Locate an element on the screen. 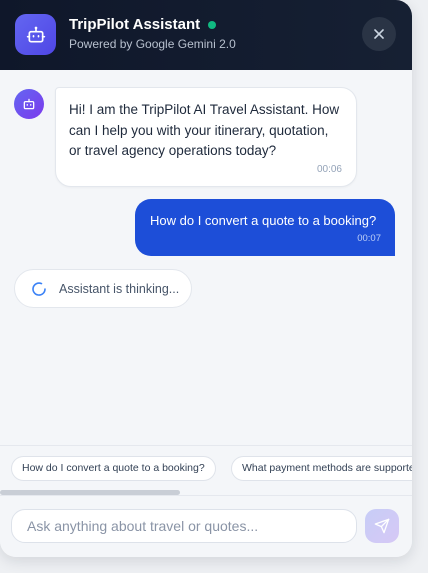  close-button is located at coordinates (379, 34).